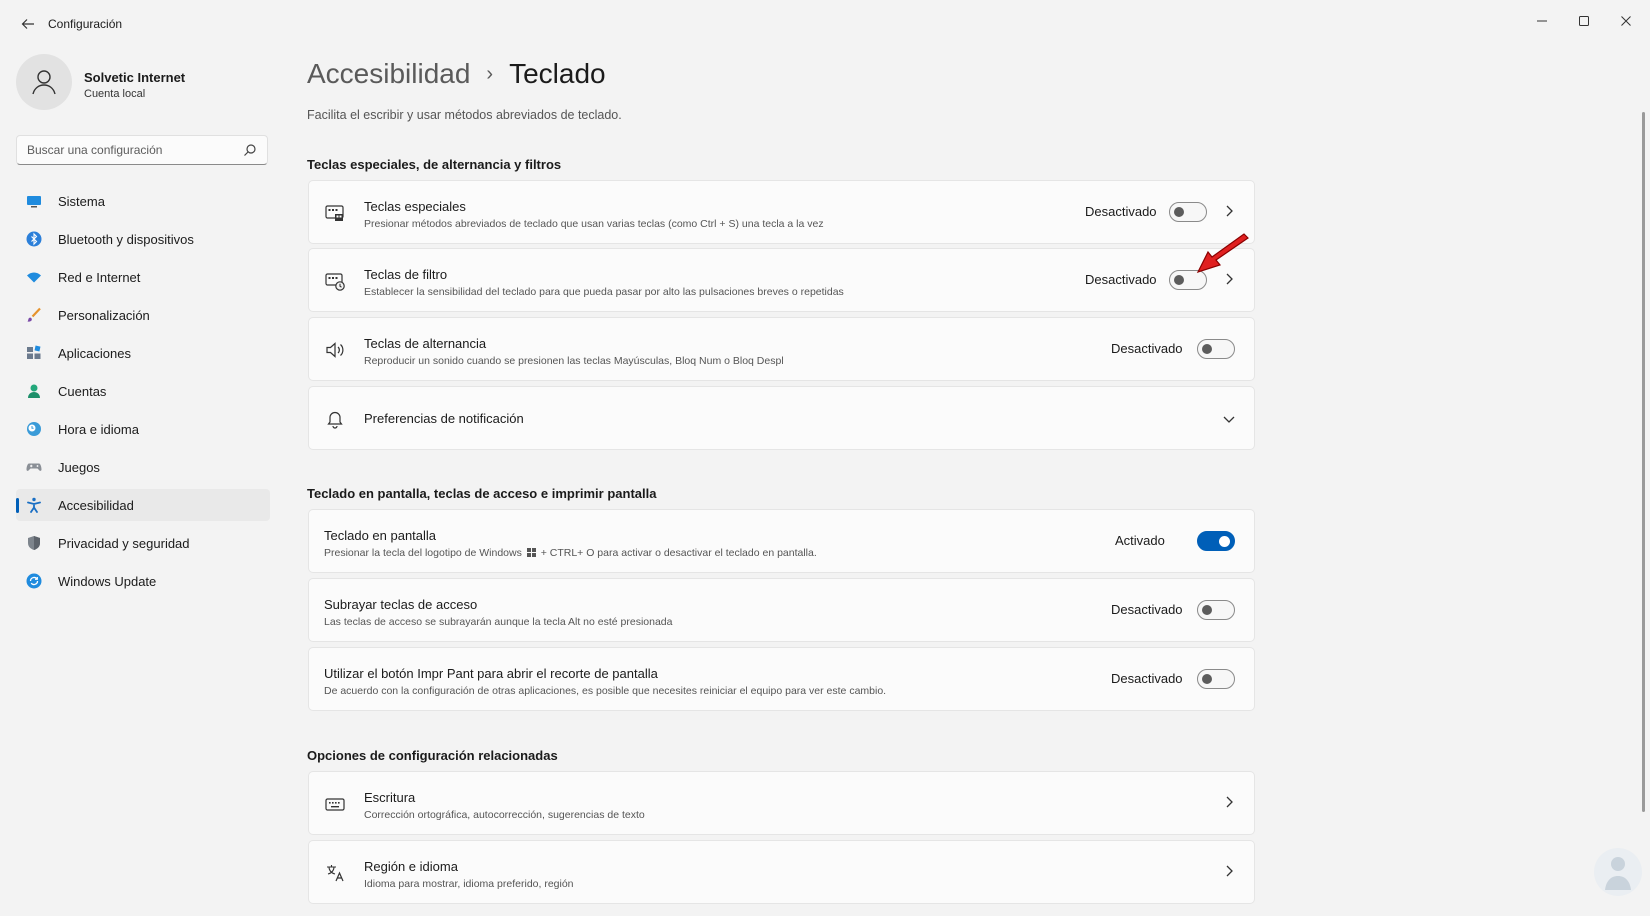 The width and height of the screenshot is (1650, 916). I want to click on print-screen-toggle, so click(1216, 679).